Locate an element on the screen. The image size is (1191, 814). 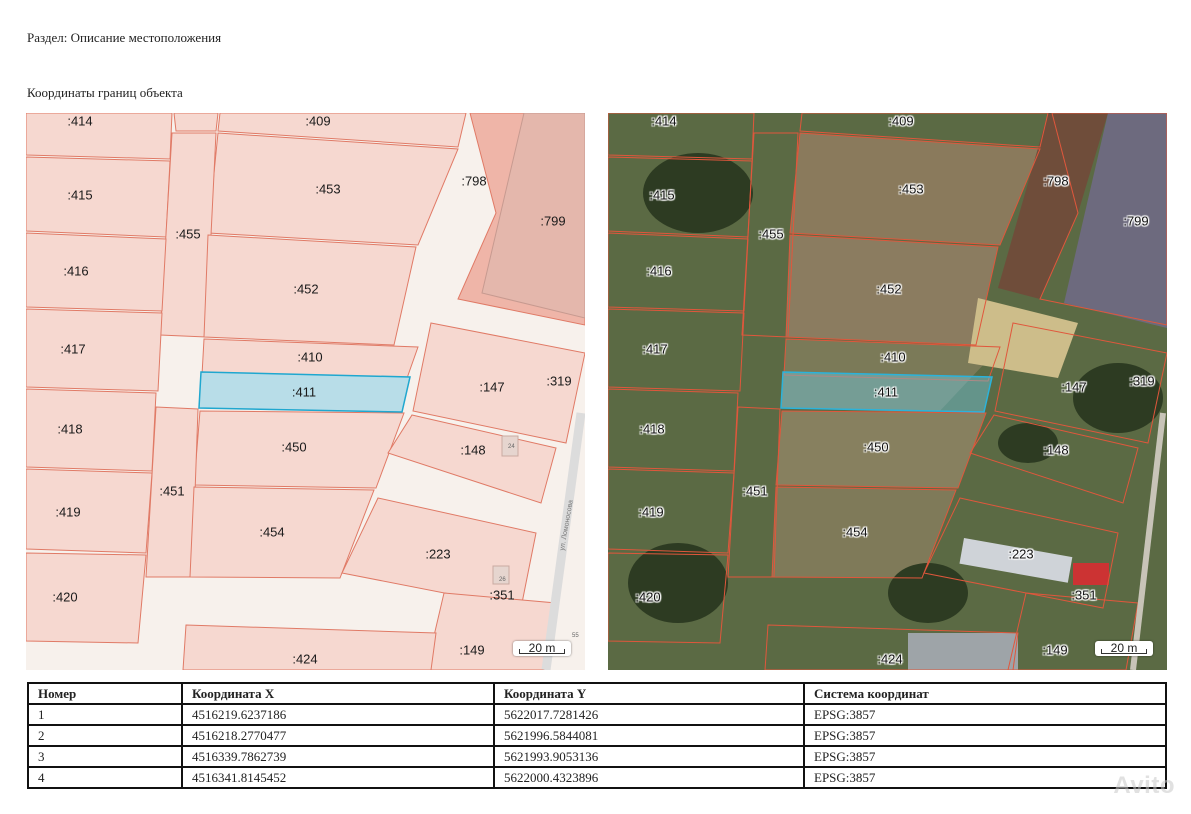
avito-watermark: Avito is located at coordinates (1144, 785).